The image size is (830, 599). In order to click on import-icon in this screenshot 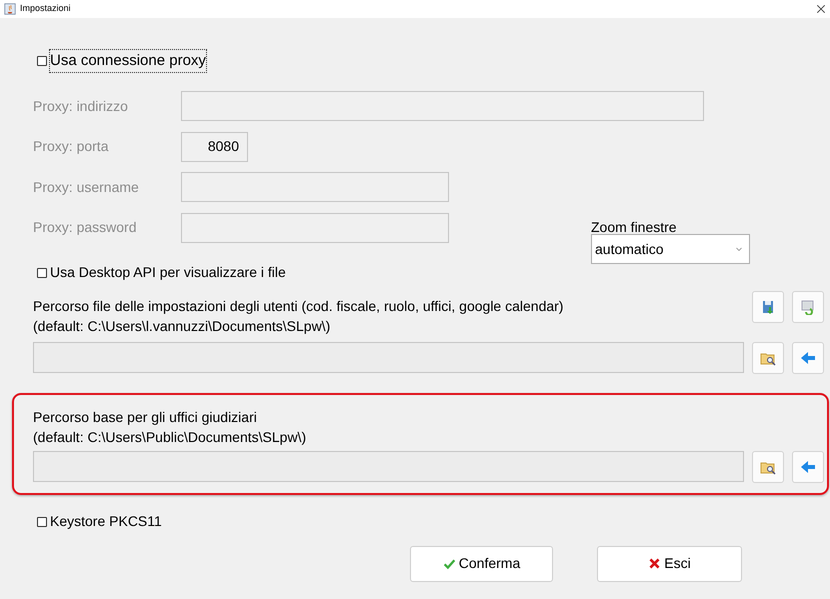, I will do `click(808, 306)`.